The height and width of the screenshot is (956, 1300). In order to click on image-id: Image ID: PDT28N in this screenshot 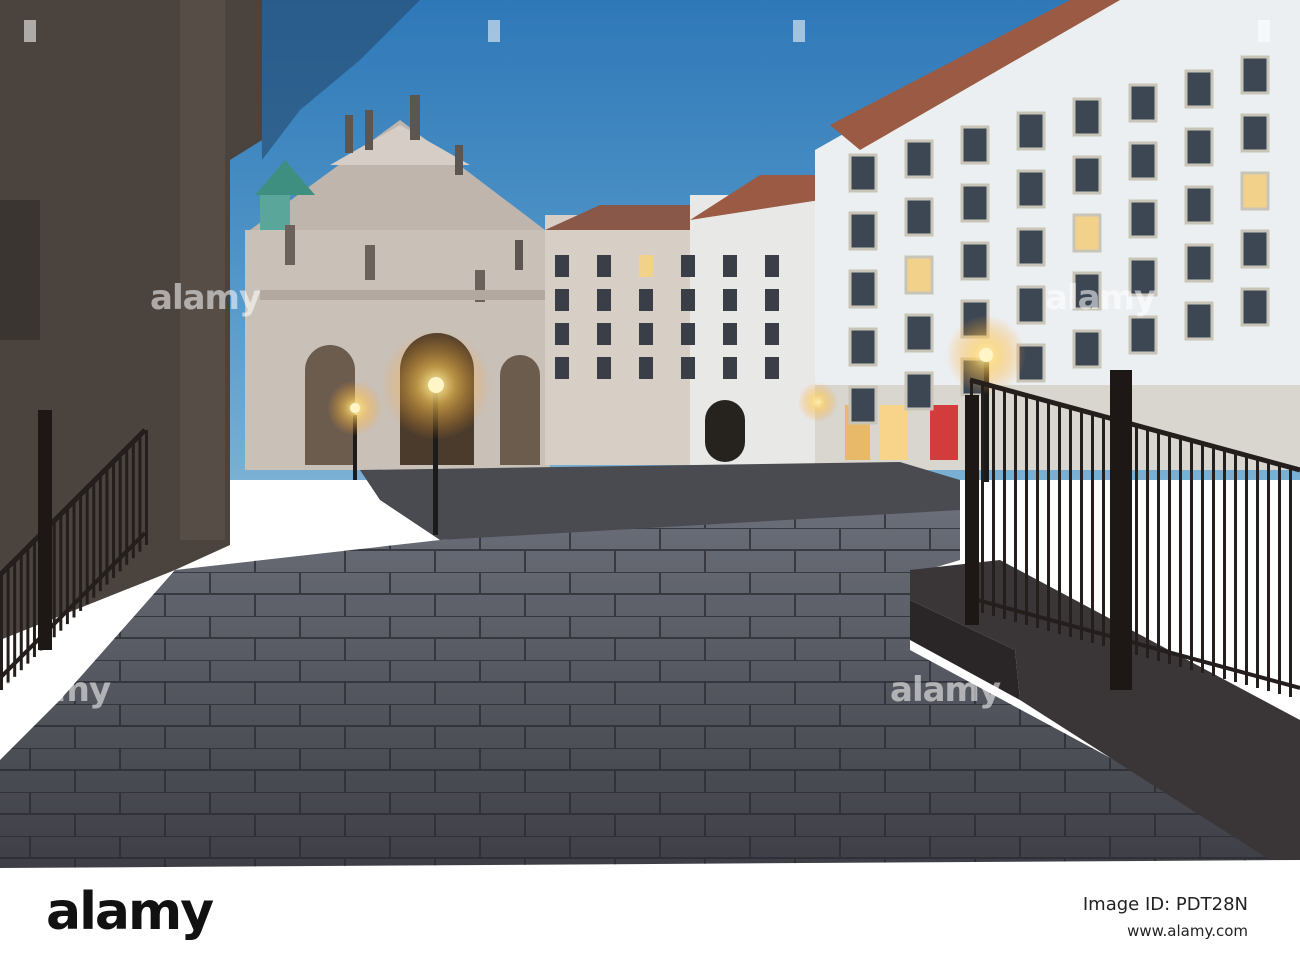, I will do `click(1165, 904)`.